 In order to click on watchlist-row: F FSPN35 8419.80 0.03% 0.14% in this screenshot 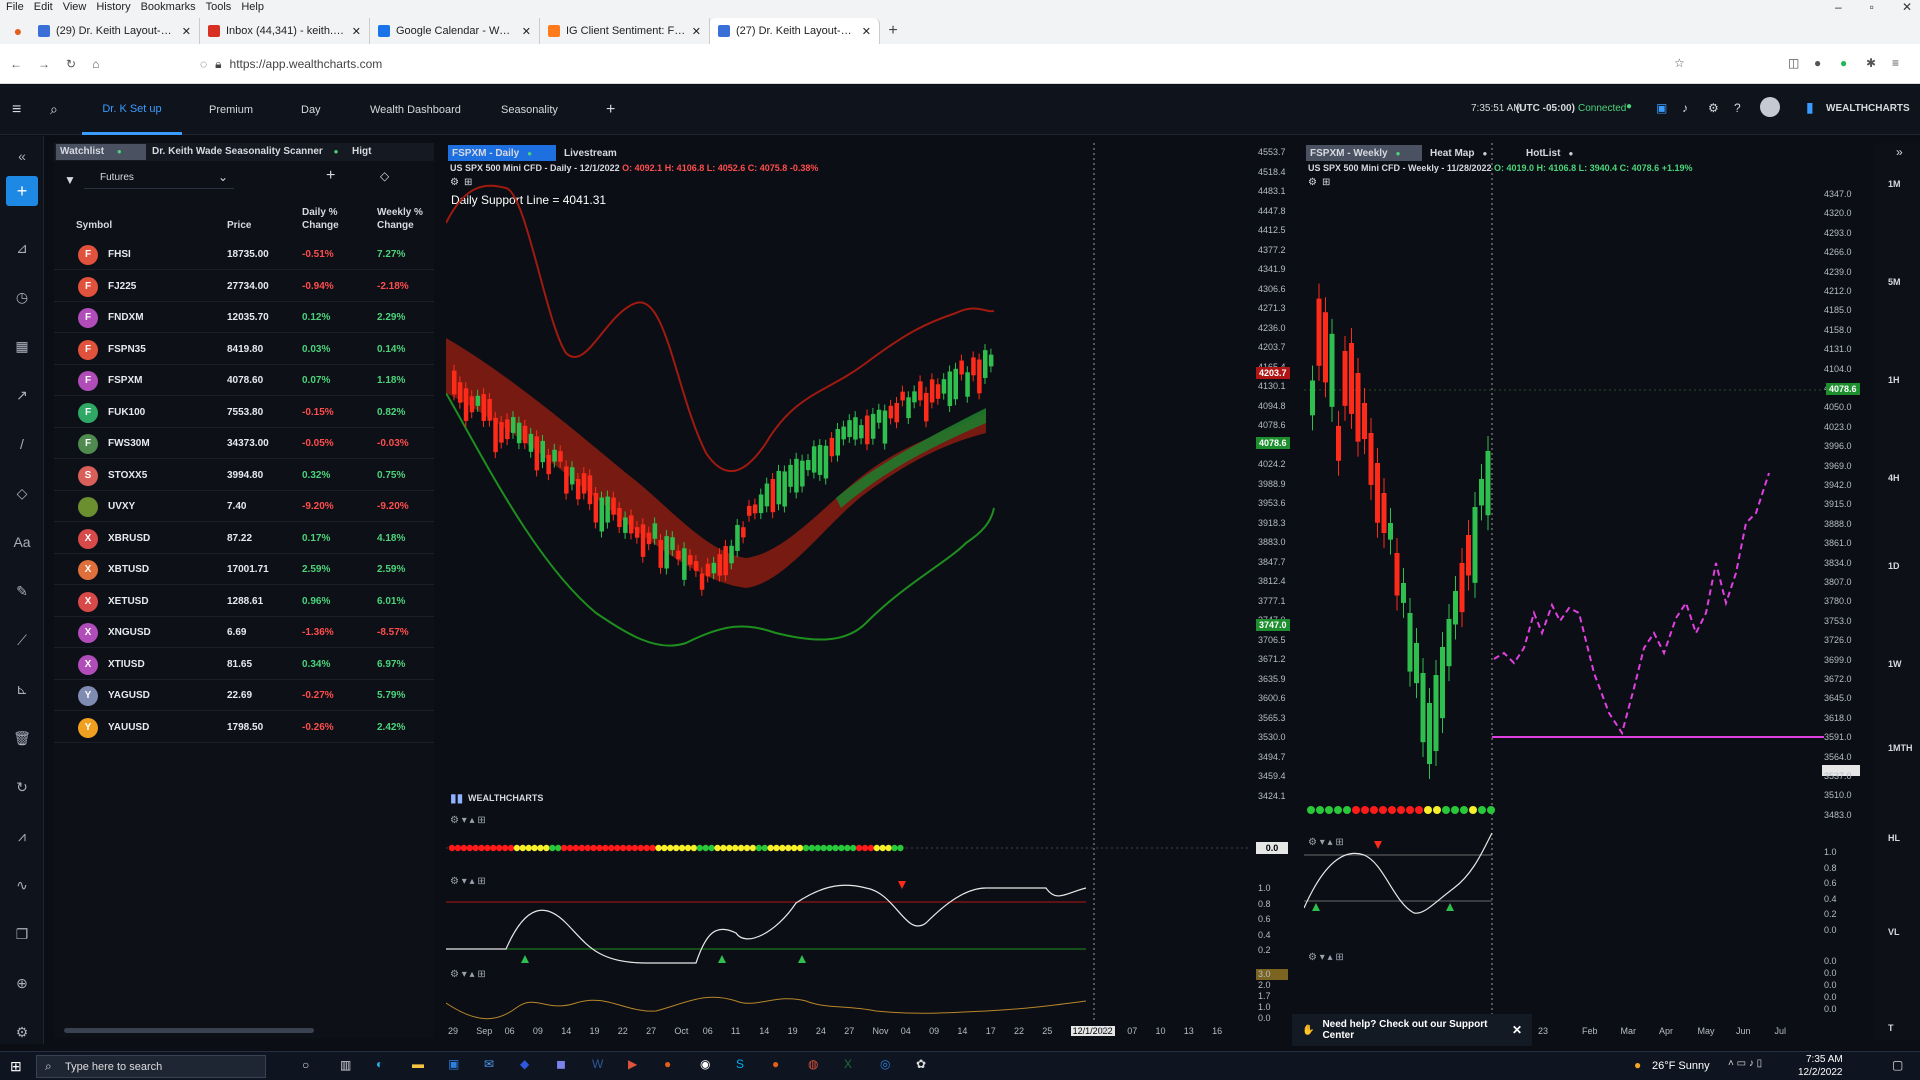, I will do `click(244, 349)`.